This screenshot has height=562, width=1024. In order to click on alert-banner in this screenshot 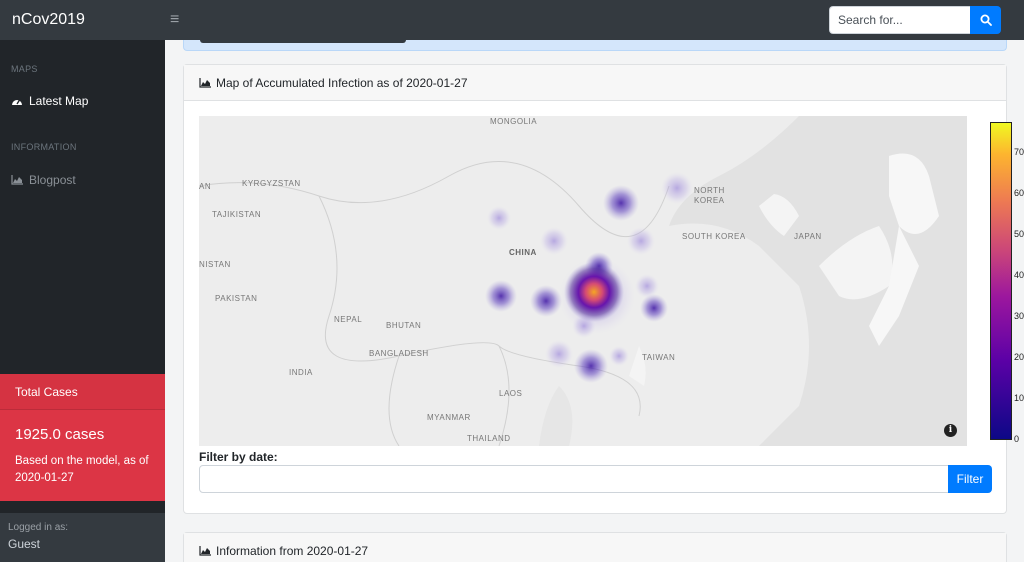, I will do `click(595, 45)`.